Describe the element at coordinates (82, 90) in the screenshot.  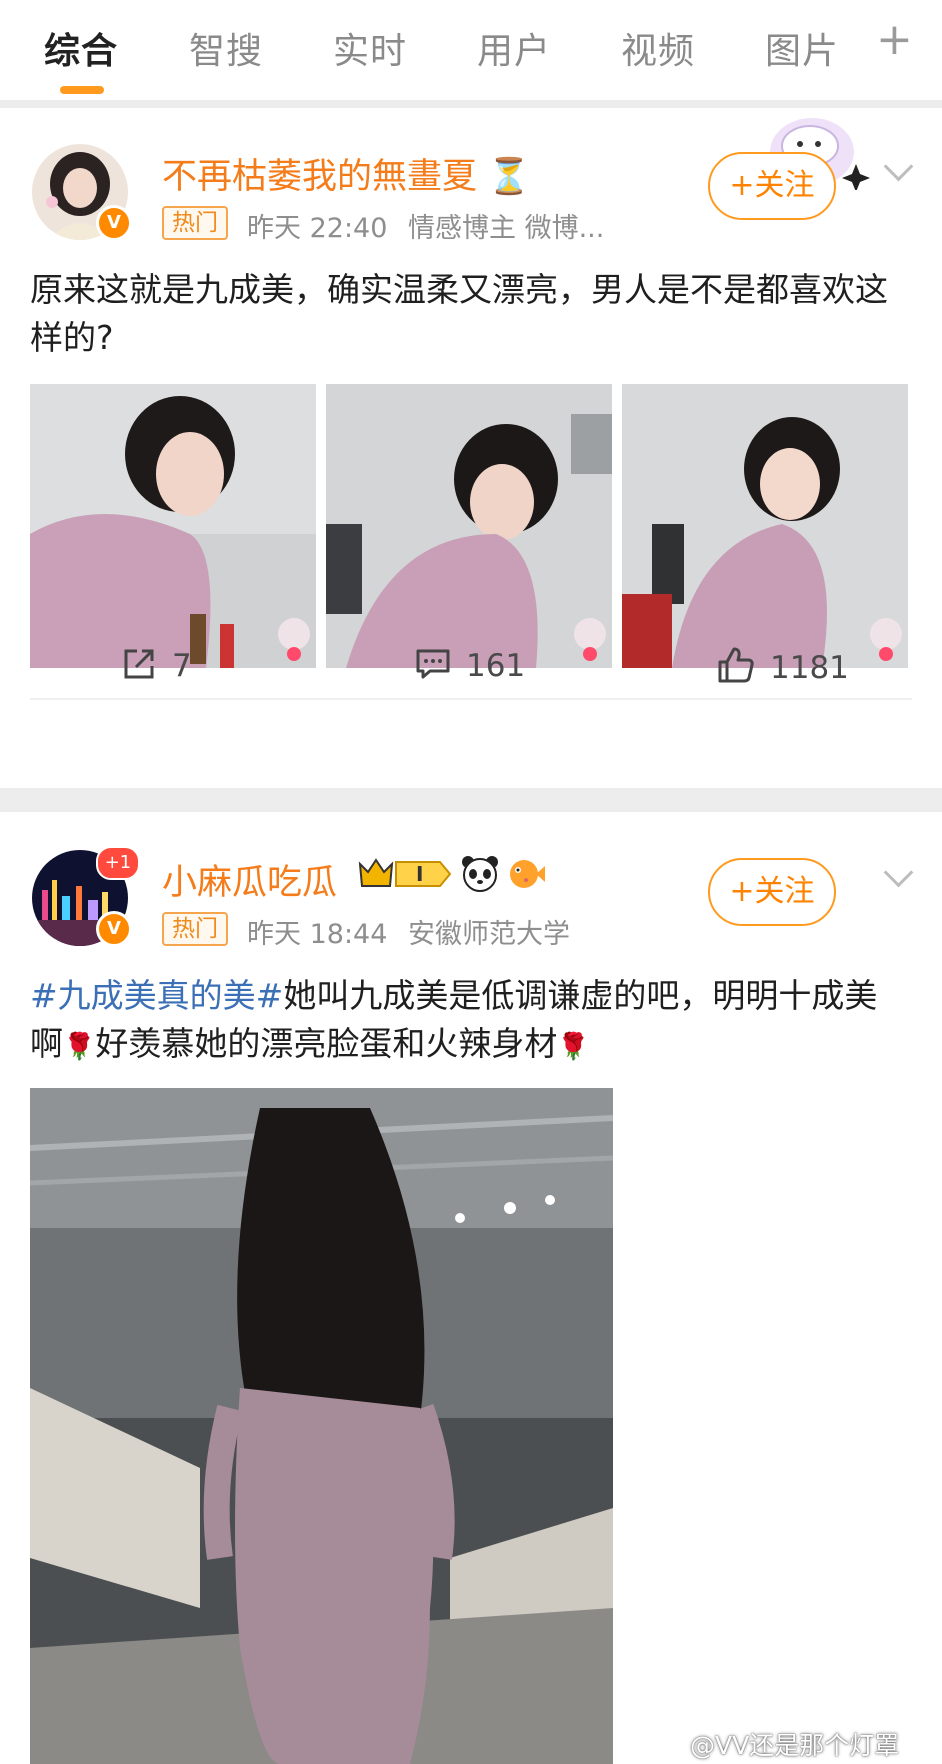
I see `active-tab-indicator` at that location.